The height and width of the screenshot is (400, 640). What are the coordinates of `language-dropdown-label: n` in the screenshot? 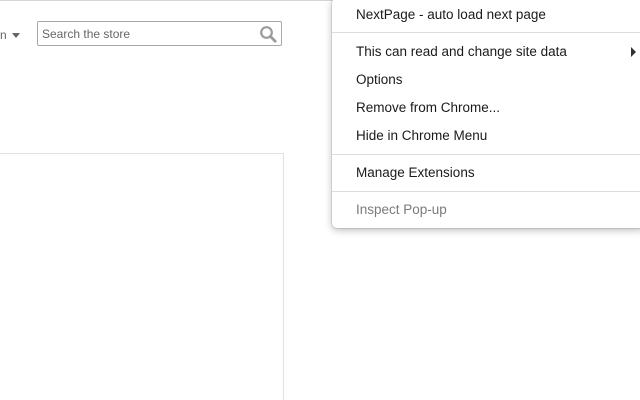 It's located at (3, 35).